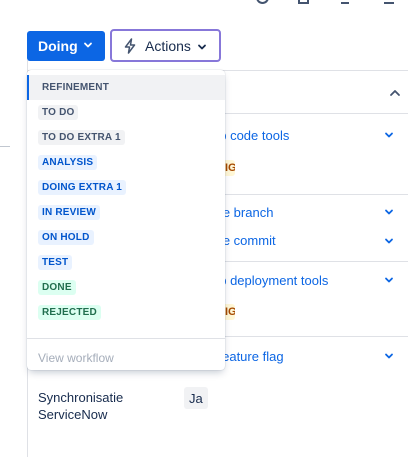 The height and width of the screenshot is (457, 408). I want to click on status-lozenge: IN REVIEW, so click(69, 212).